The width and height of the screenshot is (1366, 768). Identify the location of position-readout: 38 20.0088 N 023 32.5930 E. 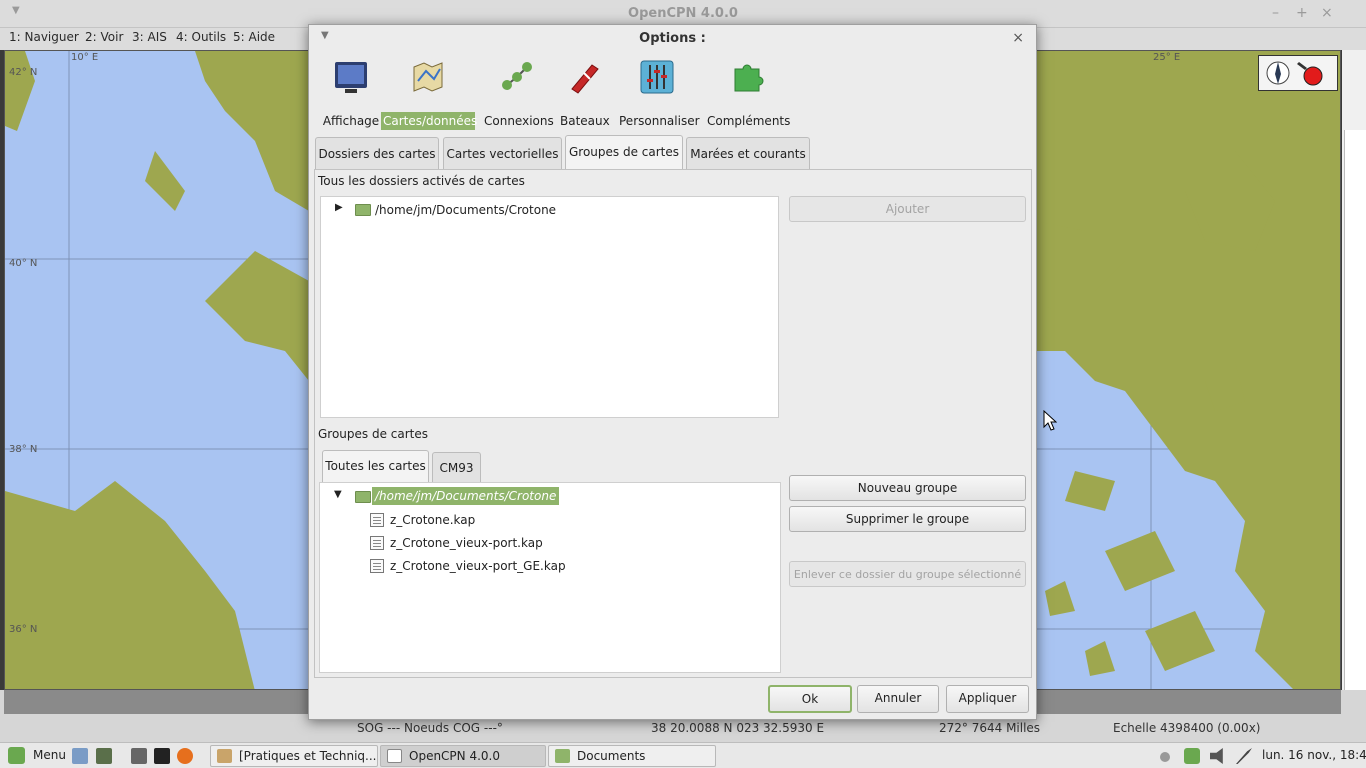
(738, 728).